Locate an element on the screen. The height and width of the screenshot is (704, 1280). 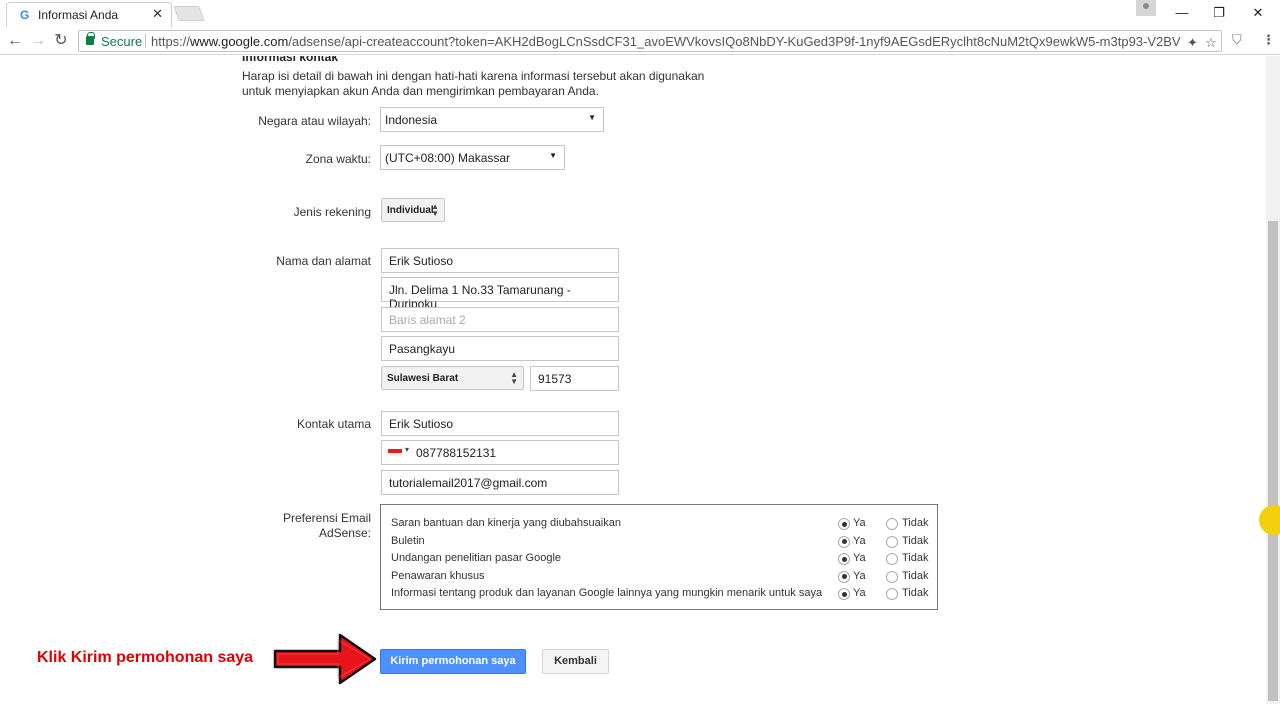
scrollbar is located at coordinates (1273, 380).